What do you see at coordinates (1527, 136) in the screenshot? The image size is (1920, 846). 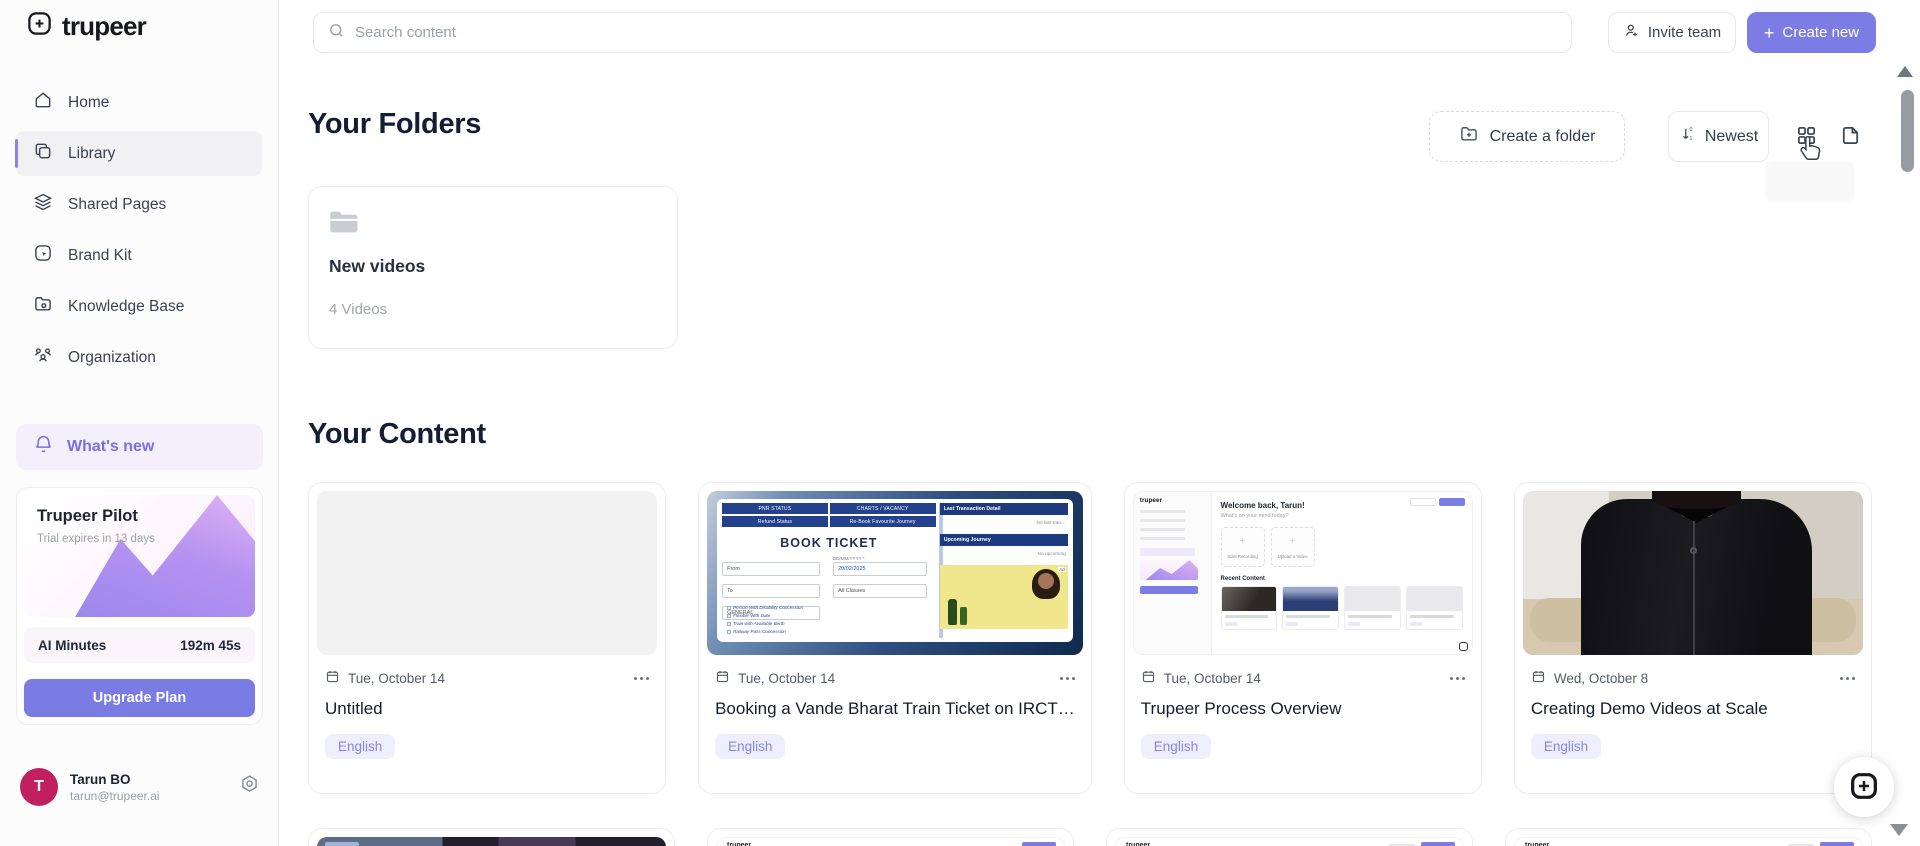 I see `create-folder-button: Create a folder` at bounding box center [1527, 136].